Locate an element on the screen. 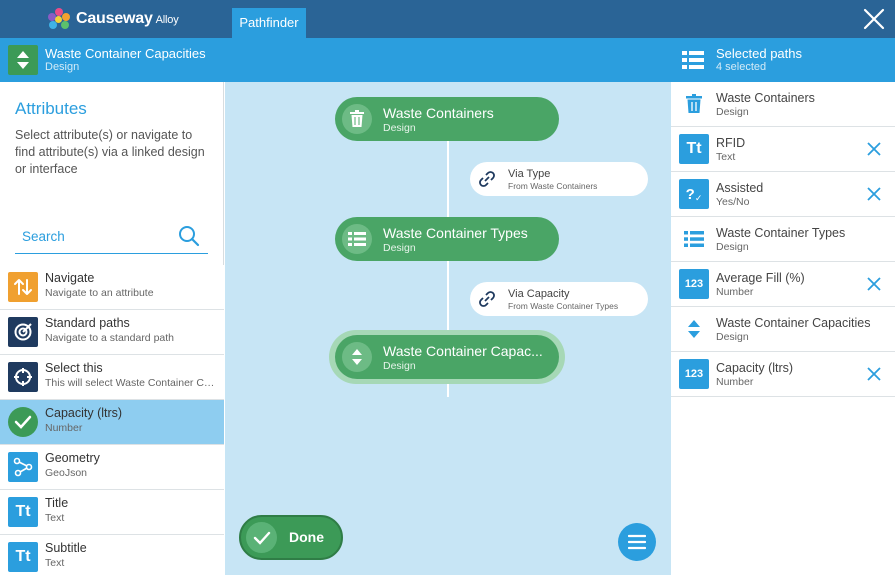 This screenshot has height=575, width=895. link-subtitle: From Waste Containers is located at coordinates (553, 186).